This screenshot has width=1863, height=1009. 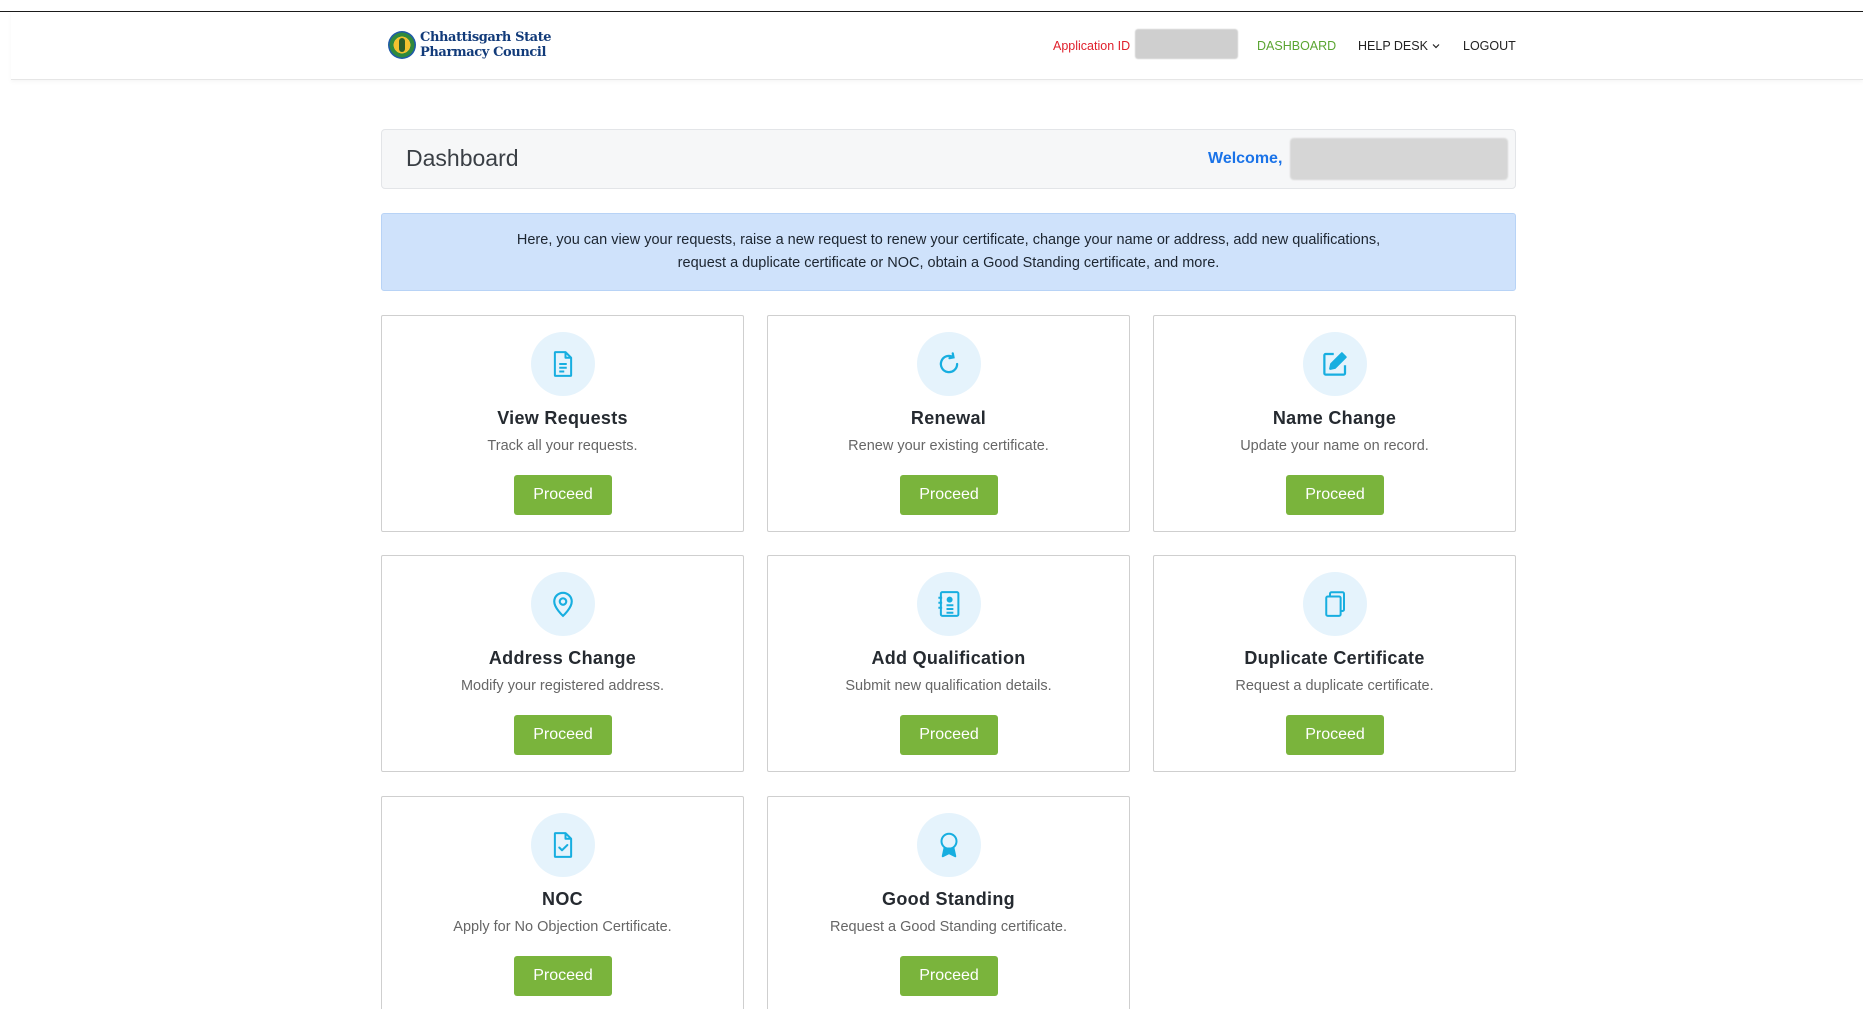 What do you see at coordinates (562, 446) in the screenshot?
I see `card-description: Track all your requests.` at bounding box center [562, 446].